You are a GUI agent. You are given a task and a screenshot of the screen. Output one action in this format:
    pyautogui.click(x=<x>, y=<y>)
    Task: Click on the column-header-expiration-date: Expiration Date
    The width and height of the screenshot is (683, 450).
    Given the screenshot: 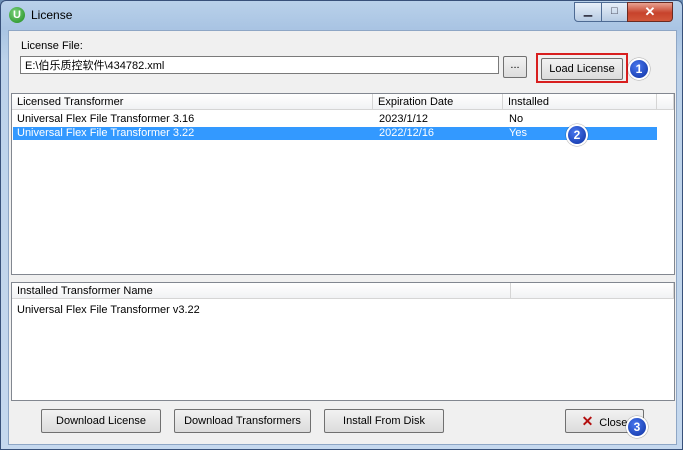 What is the action you would take?
    pyautogui.click(x=438, y=102)
    